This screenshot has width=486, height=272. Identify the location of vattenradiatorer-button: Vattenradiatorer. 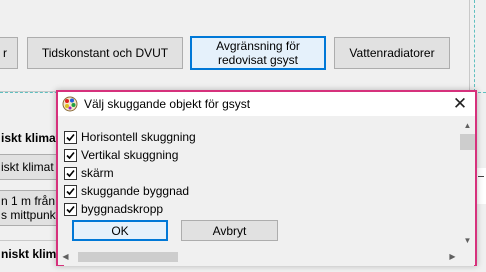
(392, 53).